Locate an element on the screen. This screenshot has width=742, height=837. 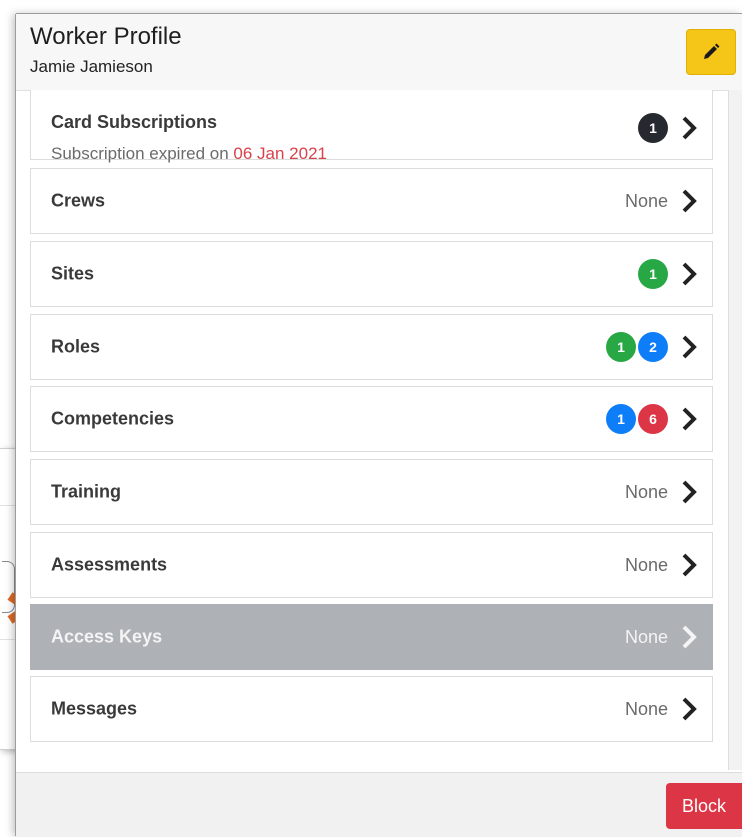
list-item-competencies: Competencies 1 6 is located at coordinates (371, 419).